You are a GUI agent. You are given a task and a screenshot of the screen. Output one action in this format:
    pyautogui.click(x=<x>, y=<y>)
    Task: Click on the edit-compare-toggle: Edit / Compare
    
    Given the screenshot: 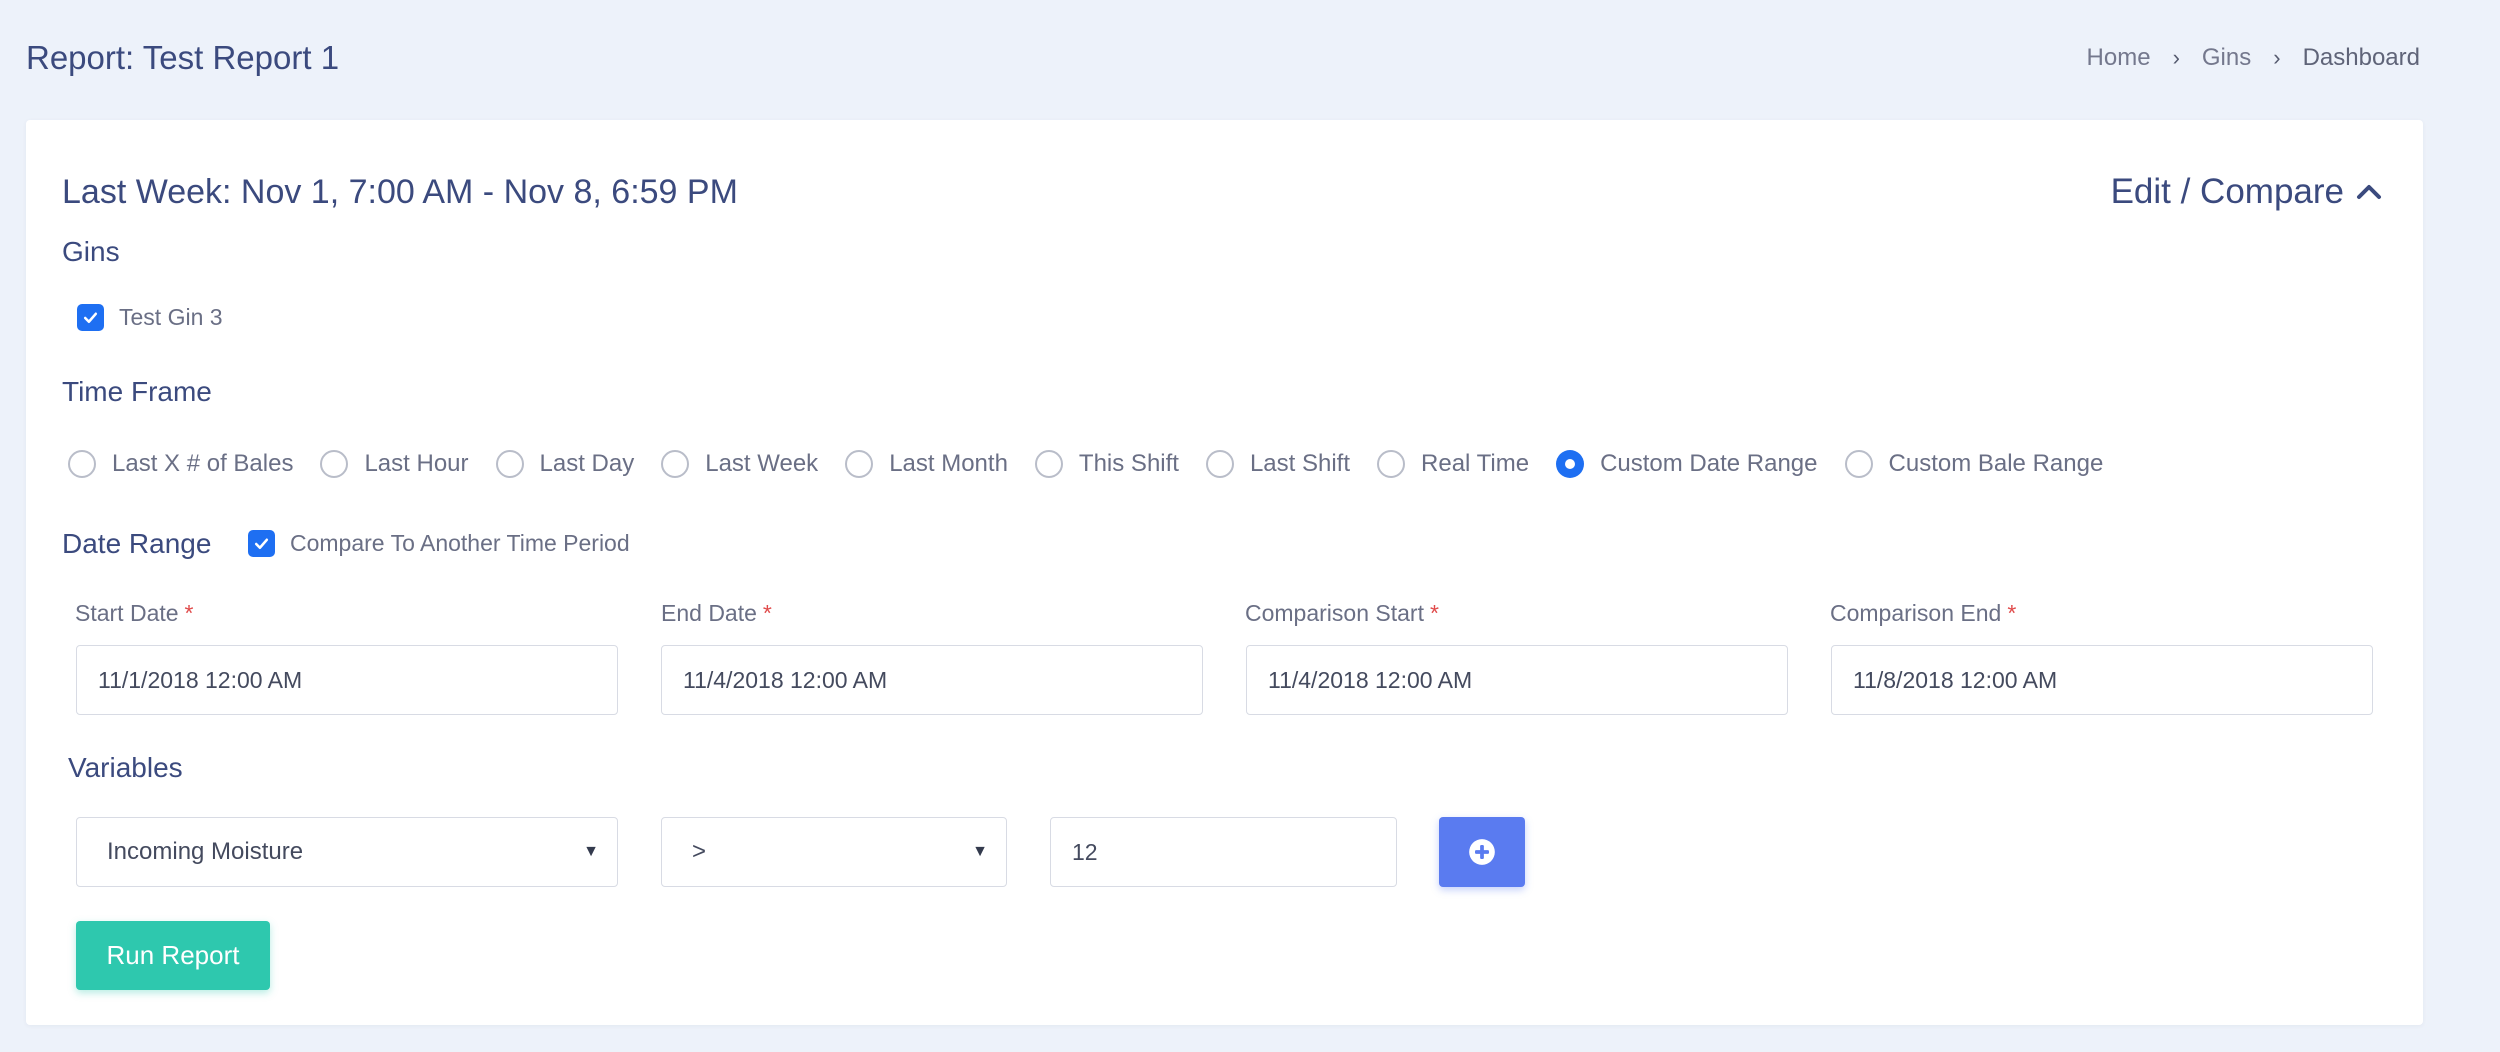 What is the action you would take?
    pyautogui.click(x=2247, y=192)
    